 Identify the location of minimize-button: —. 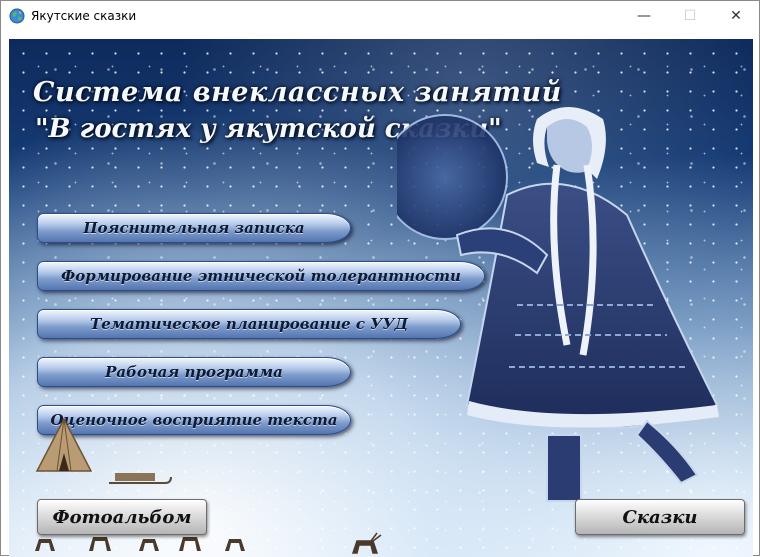
(644, 16).